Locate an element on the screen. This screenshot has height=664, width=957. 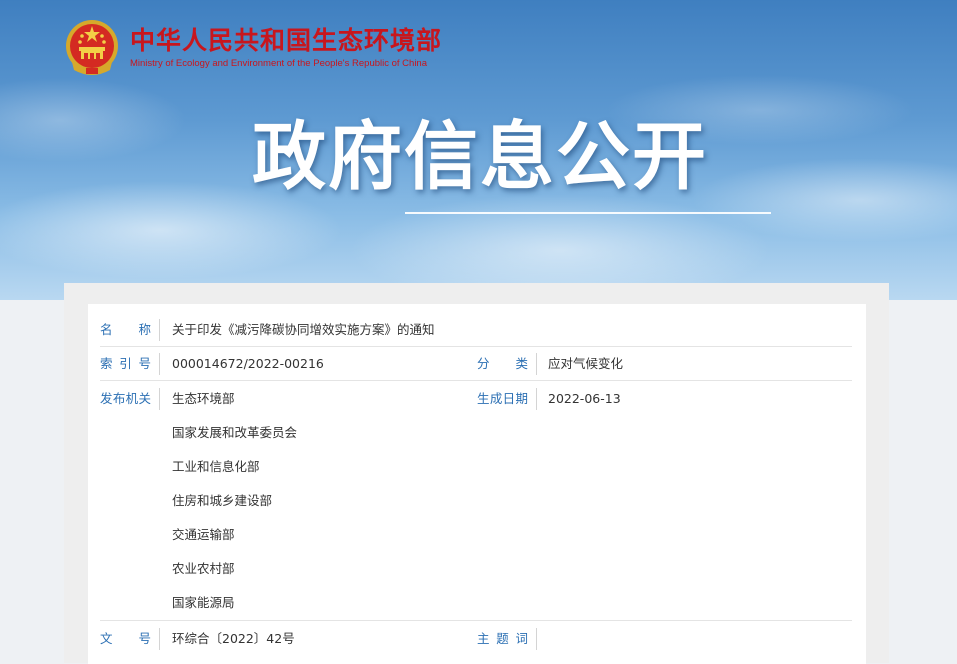
publisher-item: 工业和信息化部 is located at coordinates (216, 466).